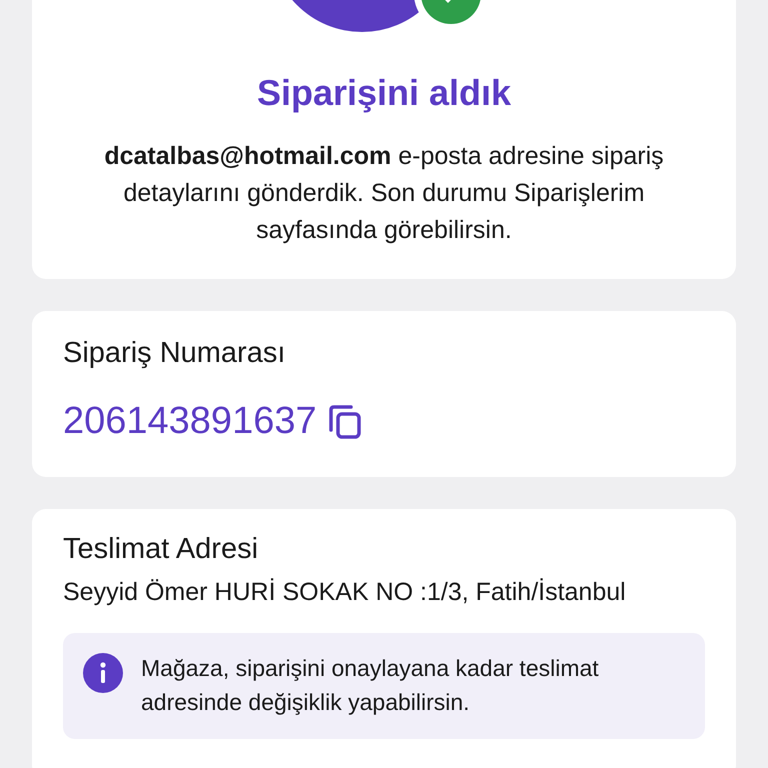  Describe the element at coordinates (384, 93) in the screenshot. I see `confirmation-title: Siparişini aldık` at that location.